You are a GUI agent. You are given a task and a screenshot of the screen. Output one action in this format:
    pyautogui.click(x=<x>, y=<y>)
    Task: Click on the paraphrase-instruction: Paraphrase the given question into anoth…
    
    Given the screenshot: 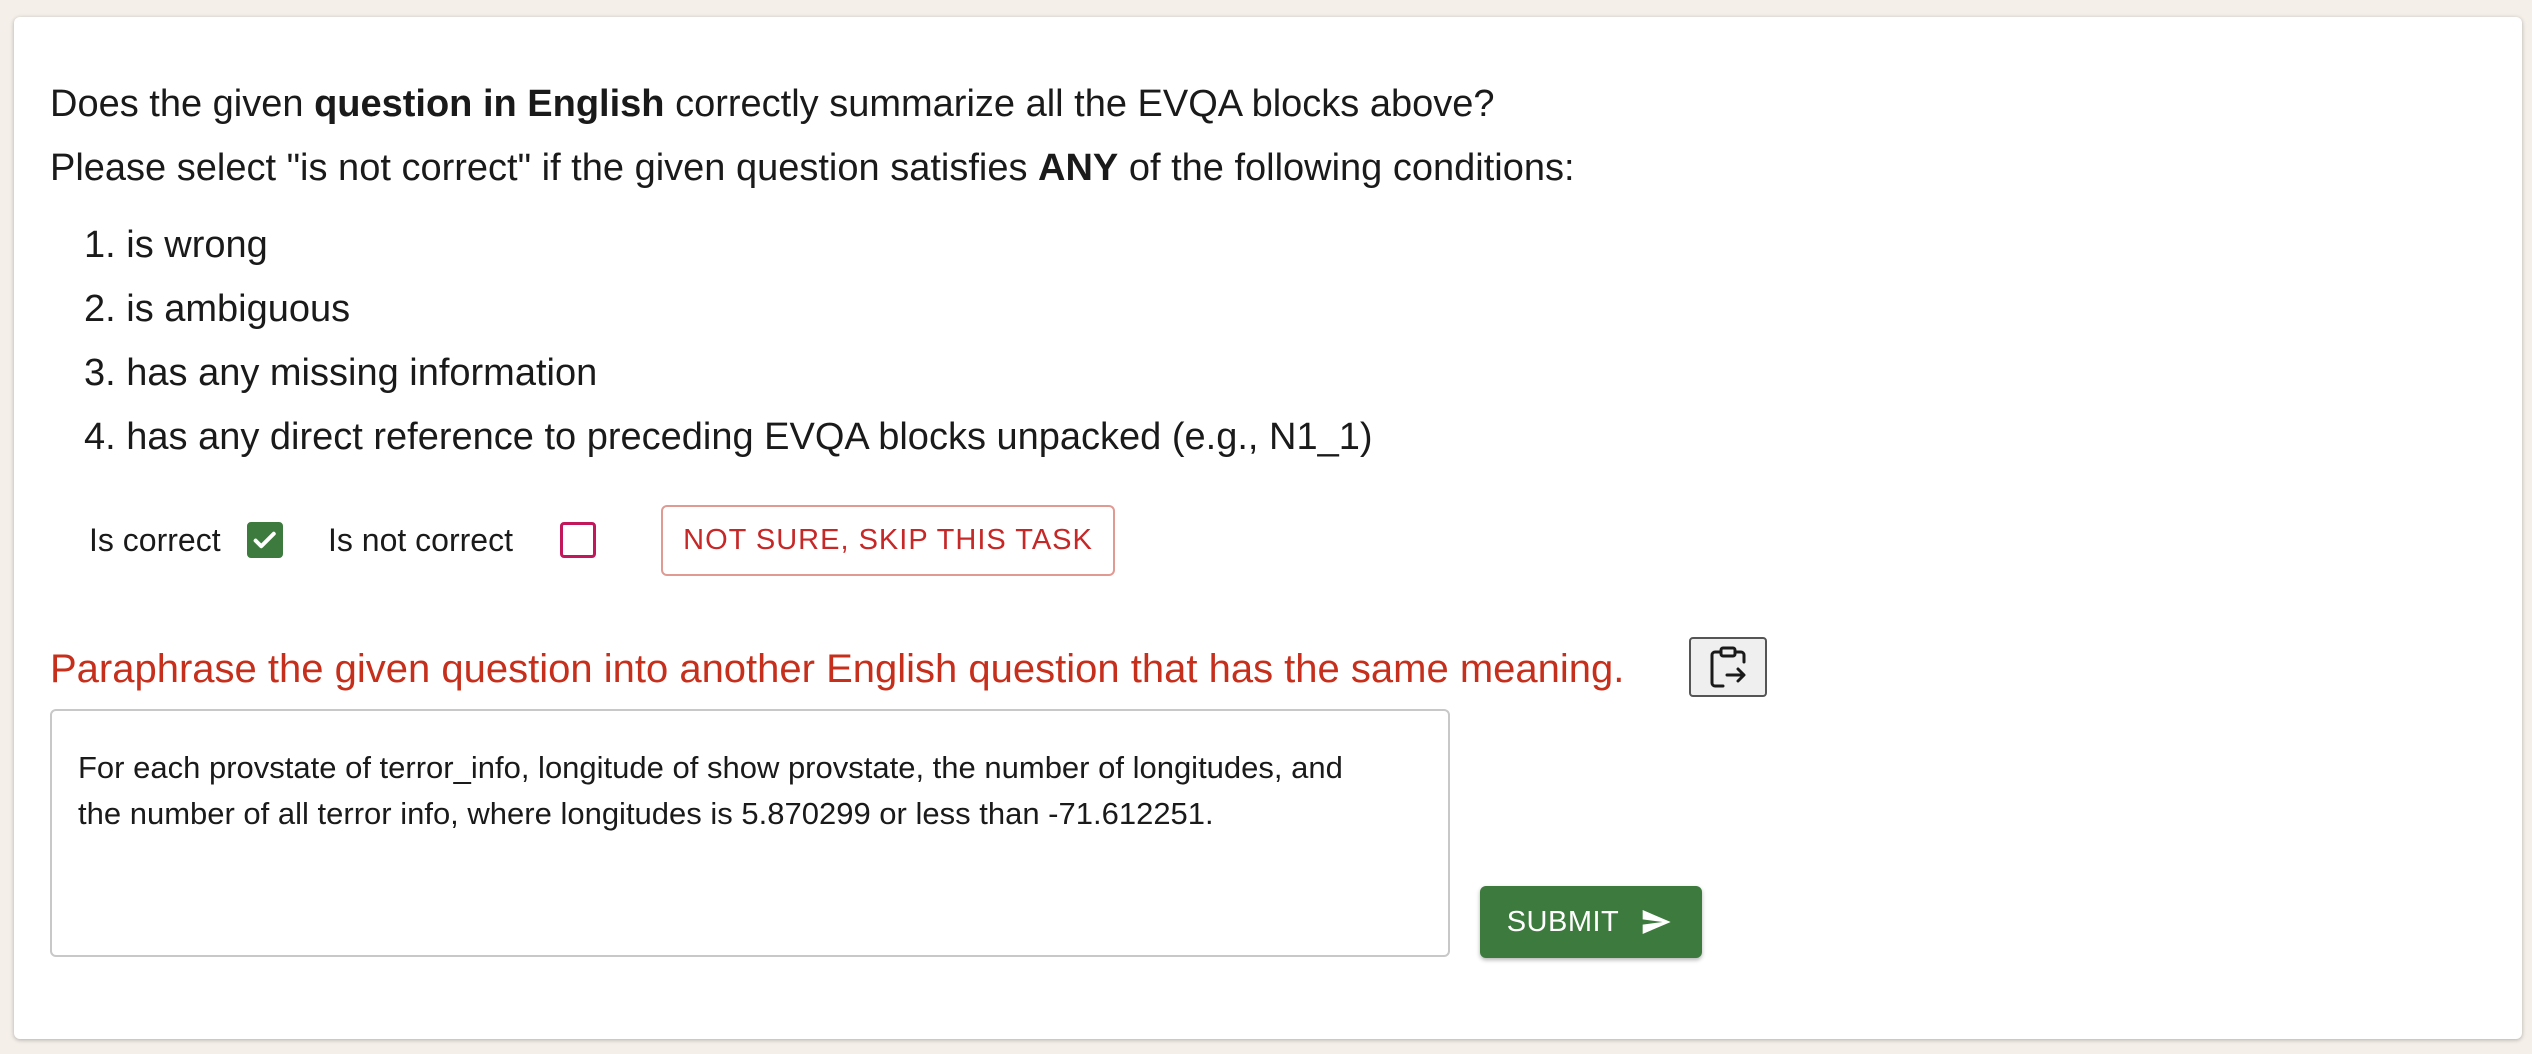 What is the action you would take?
    pyautogui.click(x=837, y=669)
    